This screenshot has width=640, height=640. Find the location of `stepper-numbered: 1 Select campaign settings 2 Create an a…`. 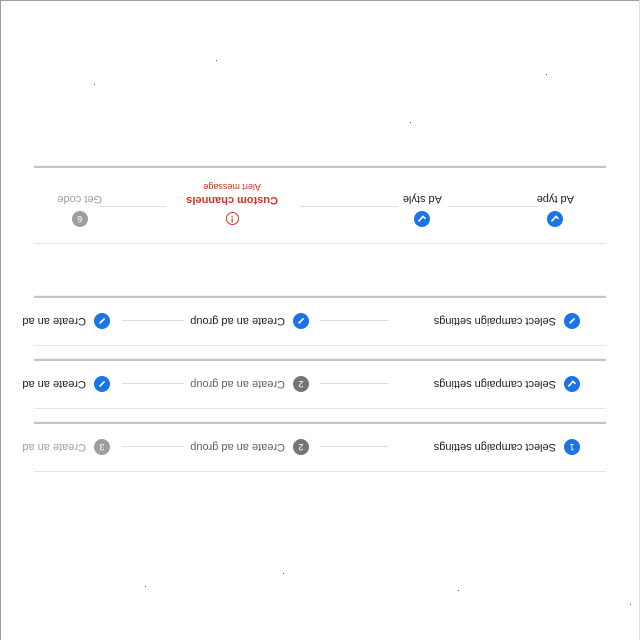

stepper-numbered: 1 Select campaign settings 2 Create an a… is located at coordinates (314, 447).